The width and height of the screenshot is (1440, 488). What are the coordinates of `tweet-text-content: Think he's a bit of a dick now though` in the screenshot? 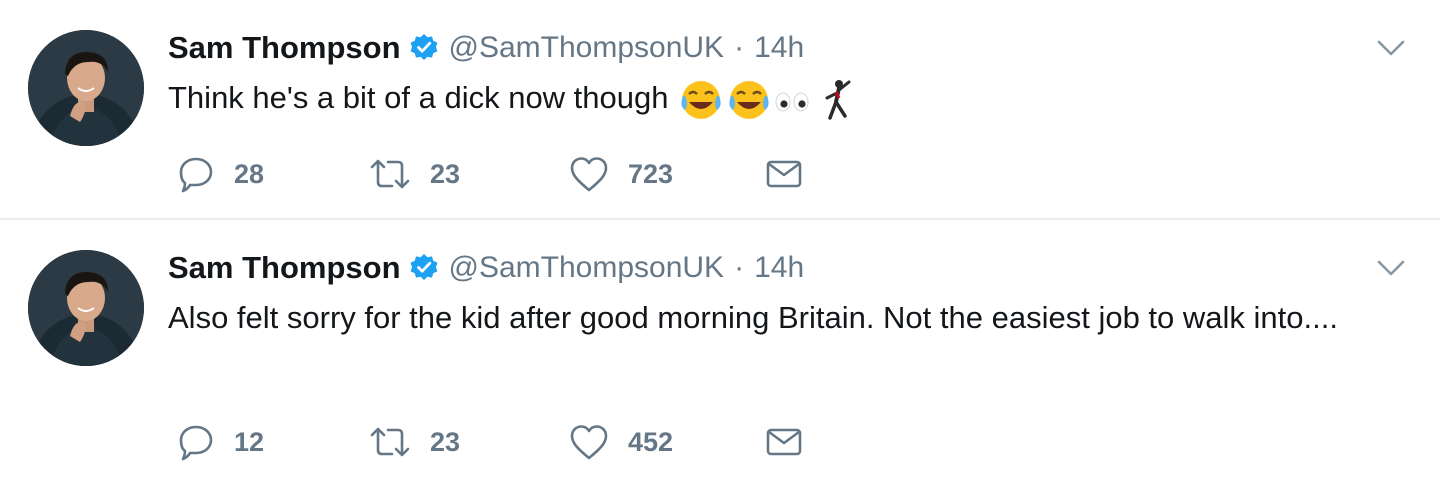 It's located at (418, 97).